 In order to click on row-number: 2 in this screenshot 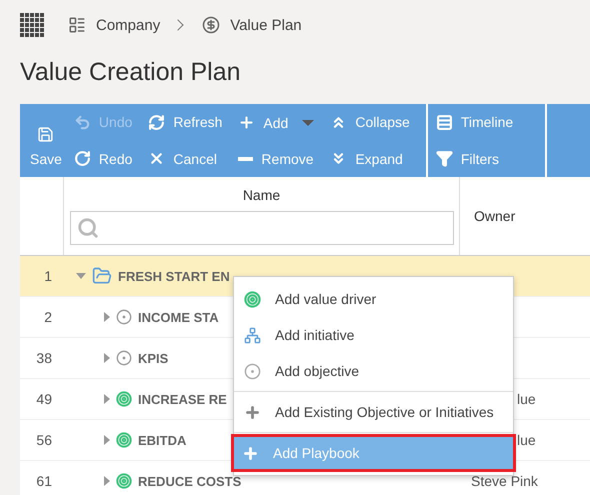, I will do `click(48, 317)`.